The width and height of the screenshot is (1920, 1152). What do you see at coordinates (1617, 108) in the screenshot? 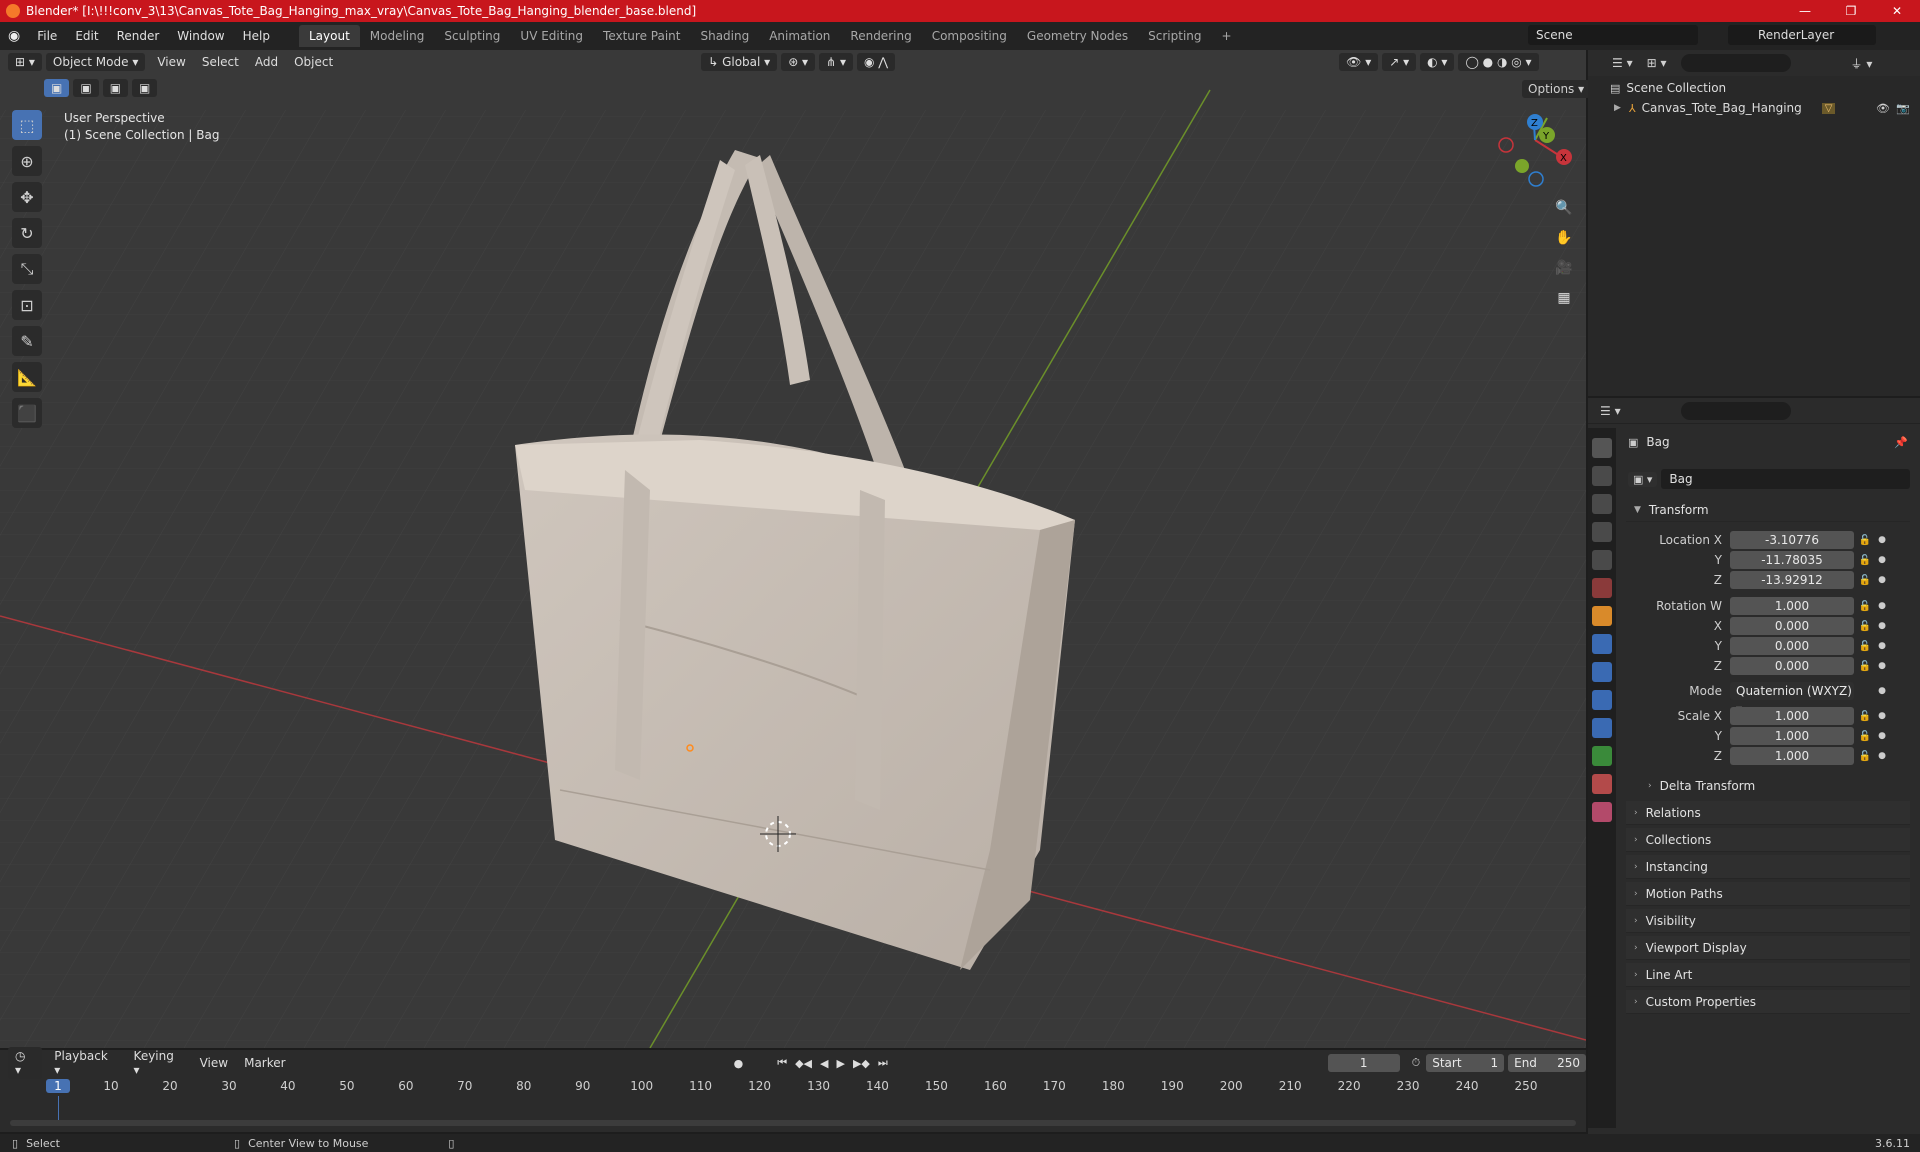
I see `expand-arrow-icon: ▶` at bounding box center [1617, 108].